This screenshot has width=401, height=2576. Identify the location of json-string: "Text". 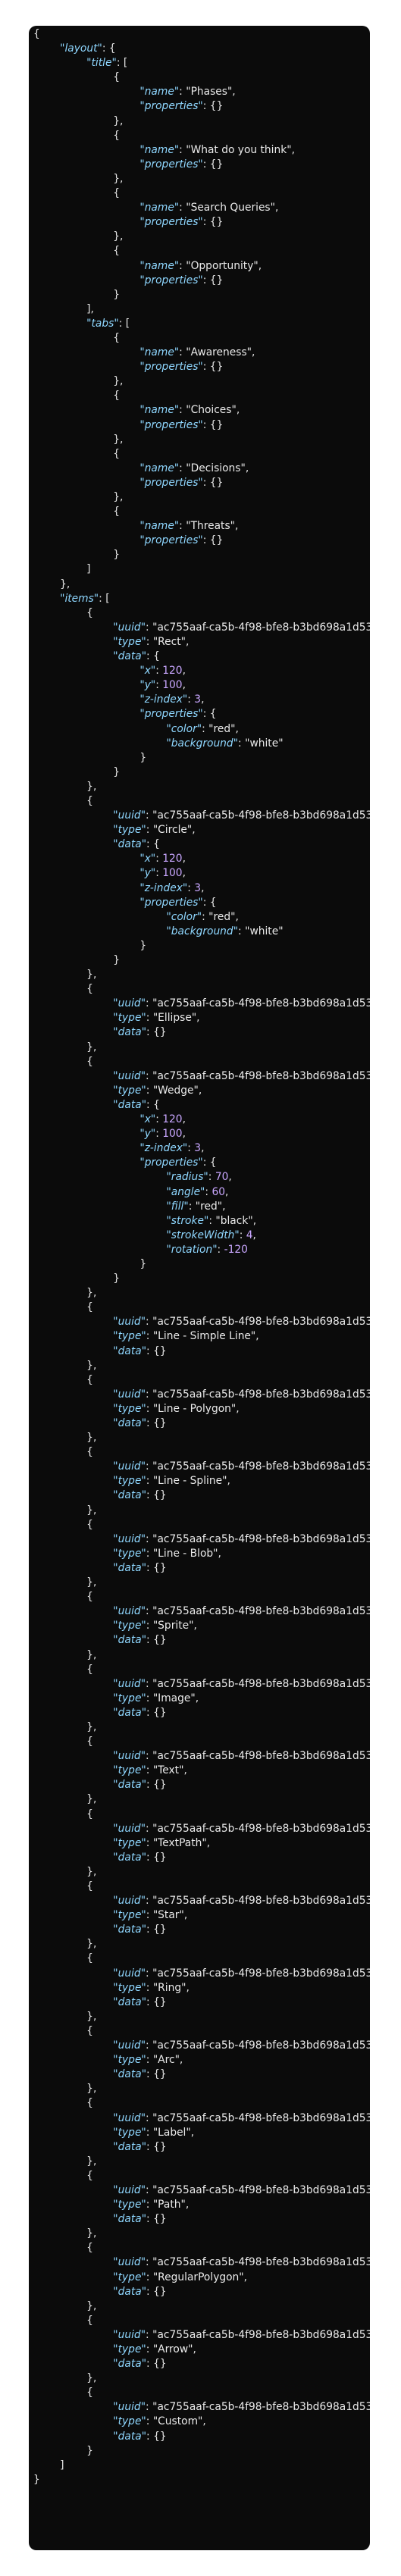
(168, 1771).